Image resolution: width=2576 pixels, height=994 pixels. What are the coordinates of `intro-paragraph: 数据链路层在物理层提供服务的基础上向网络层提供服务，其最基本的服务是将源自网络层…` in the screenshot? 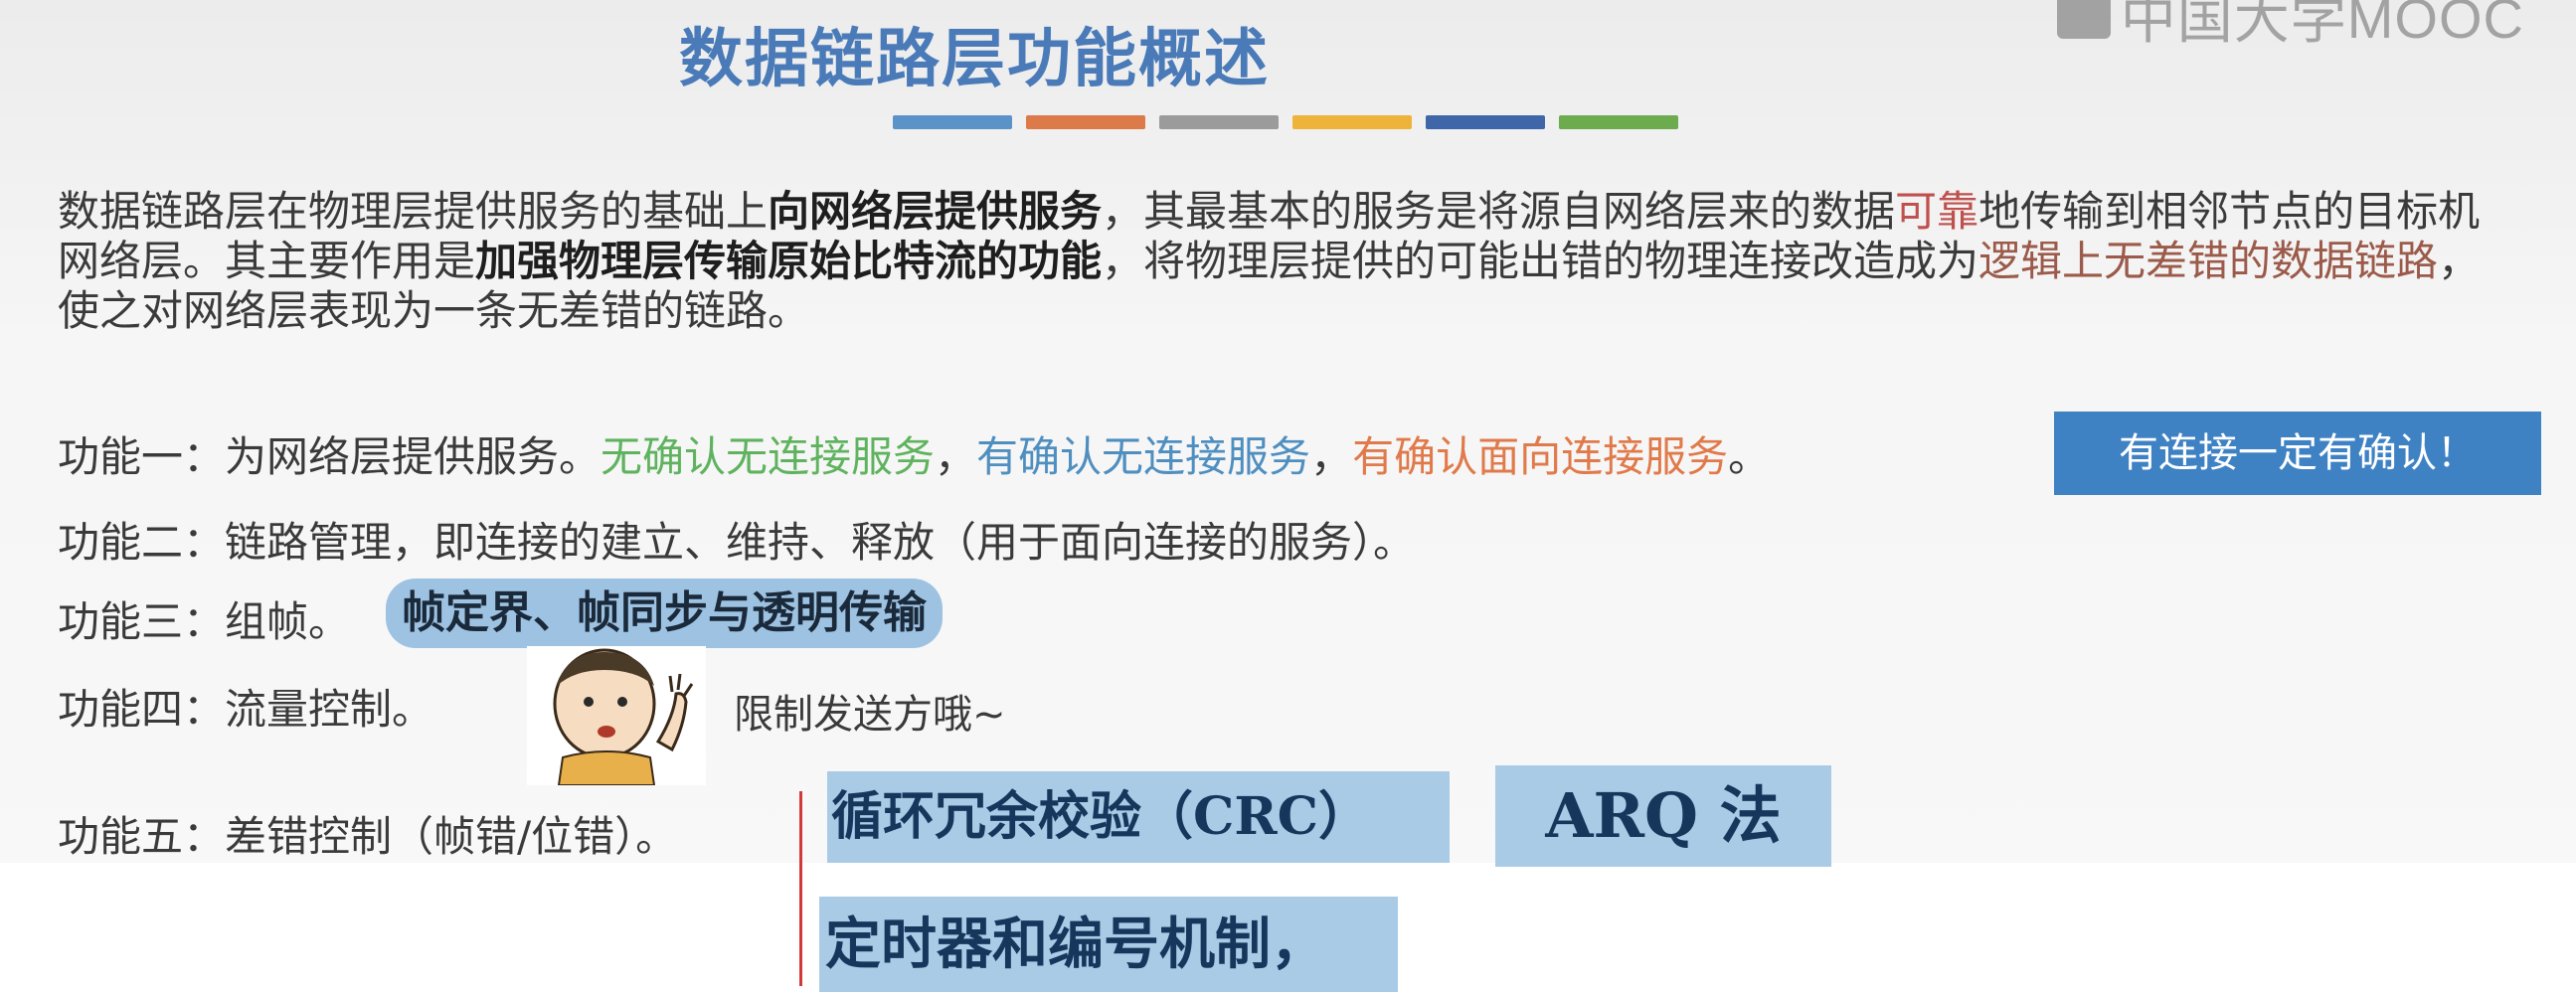 It's located at (1269, 261).